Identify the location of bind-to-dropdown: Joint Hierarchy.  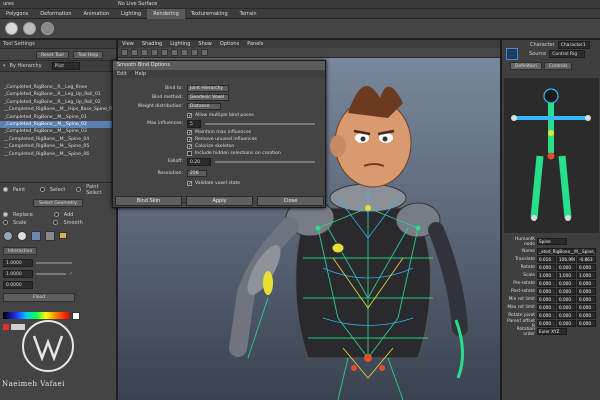
(208, 88).